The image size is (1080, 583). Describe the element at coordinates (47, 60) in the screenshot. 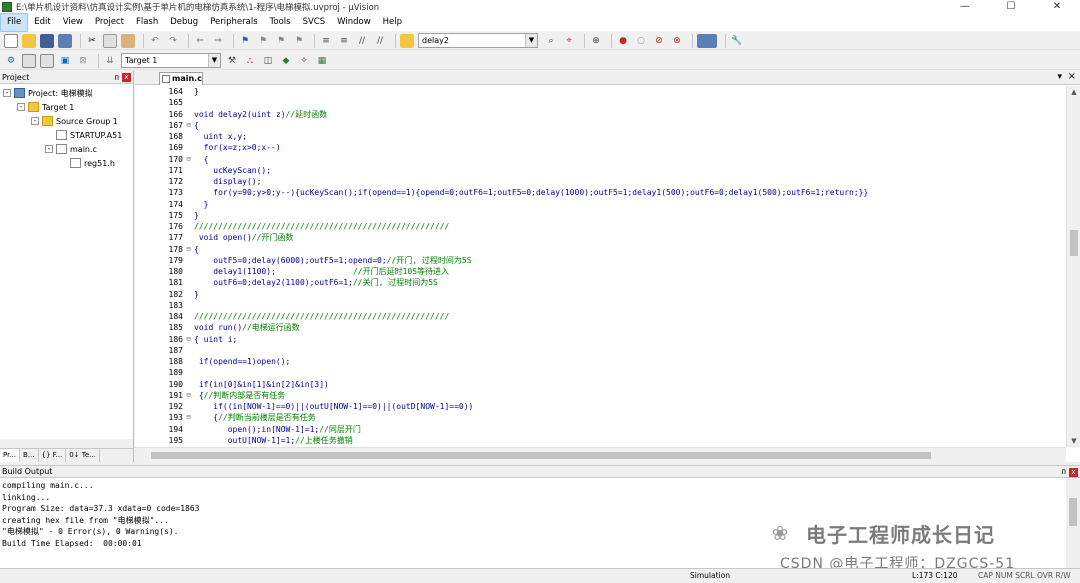

I see `rebuild-icon` at that location.